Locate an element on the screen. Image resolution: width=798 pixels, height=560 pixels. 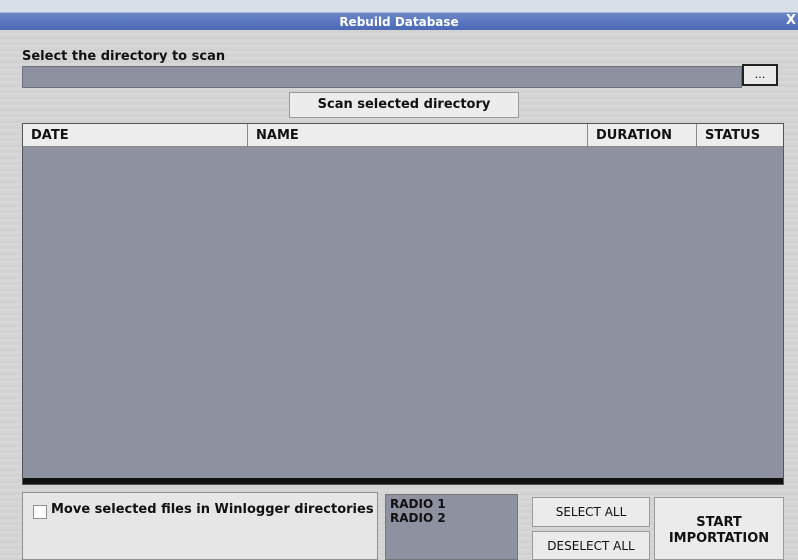
list-item-radio-2: RADIO 2 is located at coordinates (451, 518).